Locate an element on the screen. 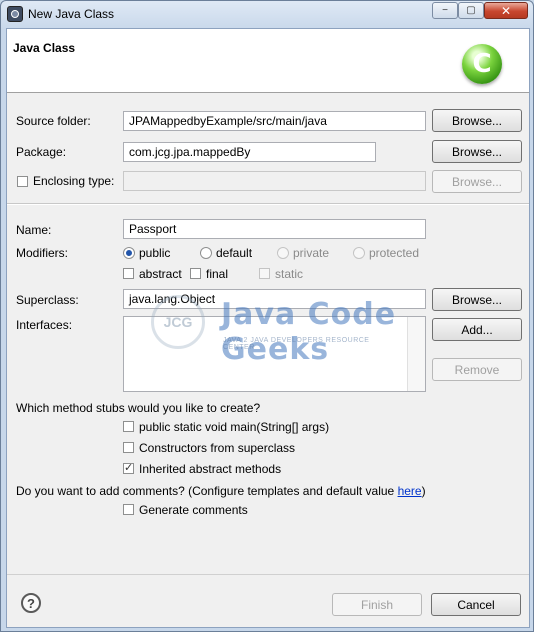  interfaces-list is located at coordinates (274, 354).